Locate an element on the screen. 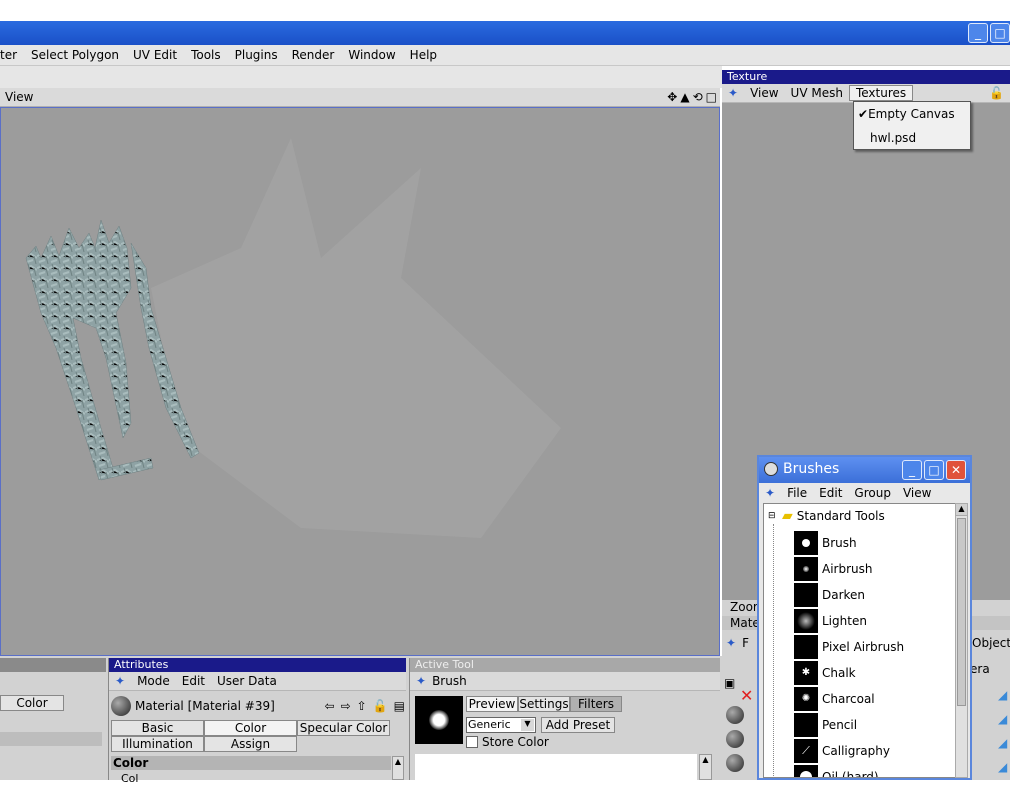 The height and width of the screenshot is (785, 1010). tab-color: Color is located at coordinates (250, 728).